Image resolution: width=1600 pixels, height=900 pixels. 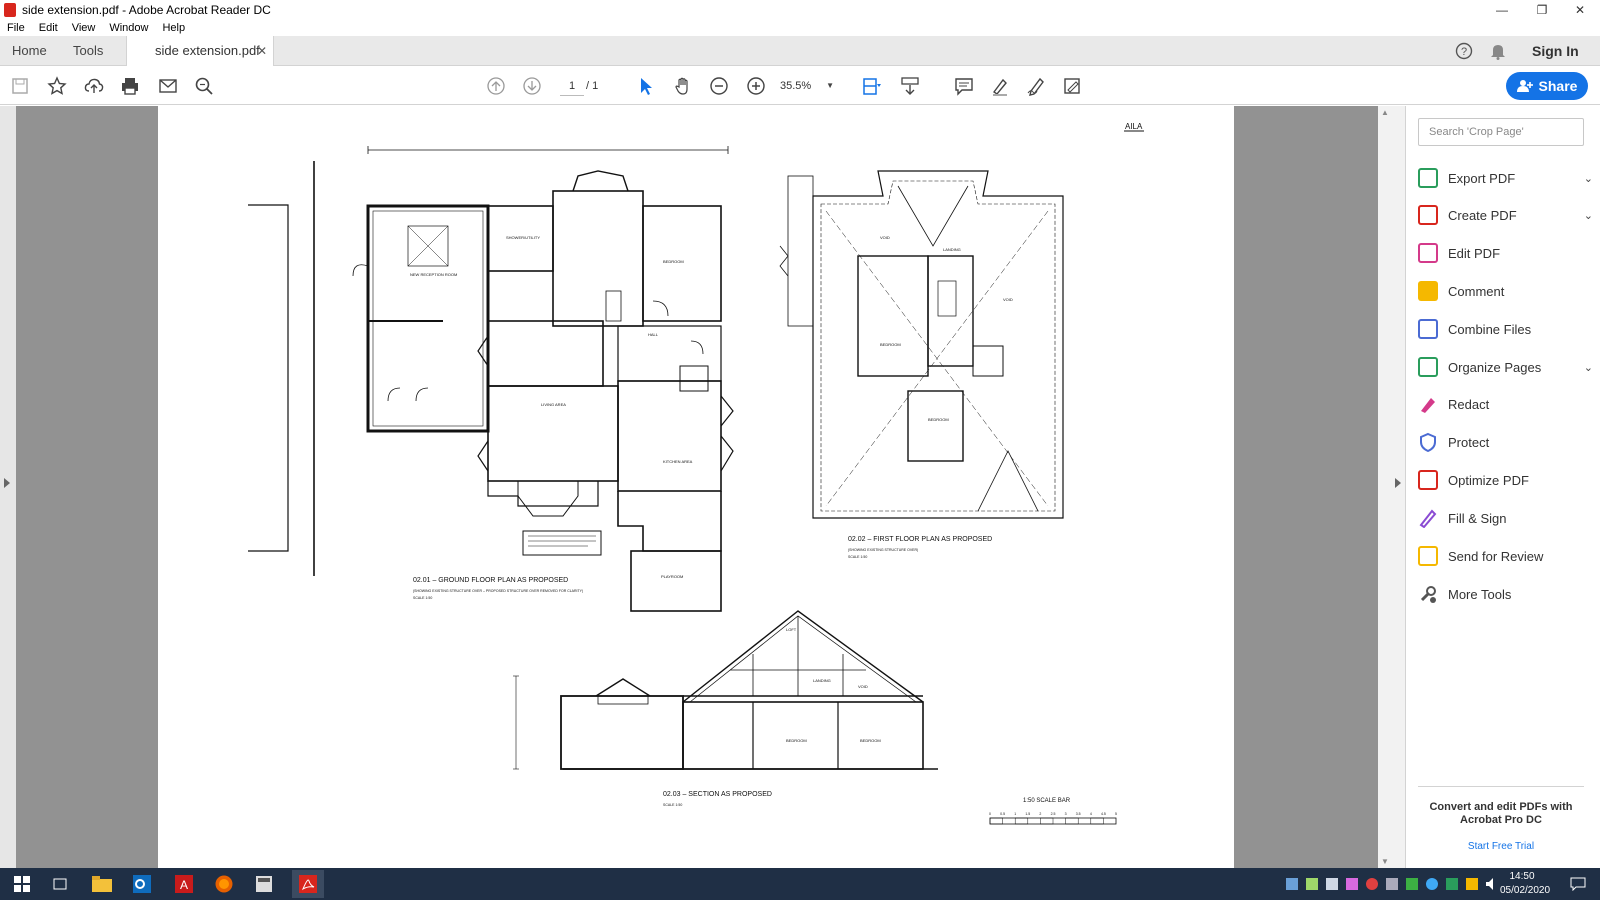 I want to click on tool-fill-sign: Fill & Sign, so click(x=1505, y=518).